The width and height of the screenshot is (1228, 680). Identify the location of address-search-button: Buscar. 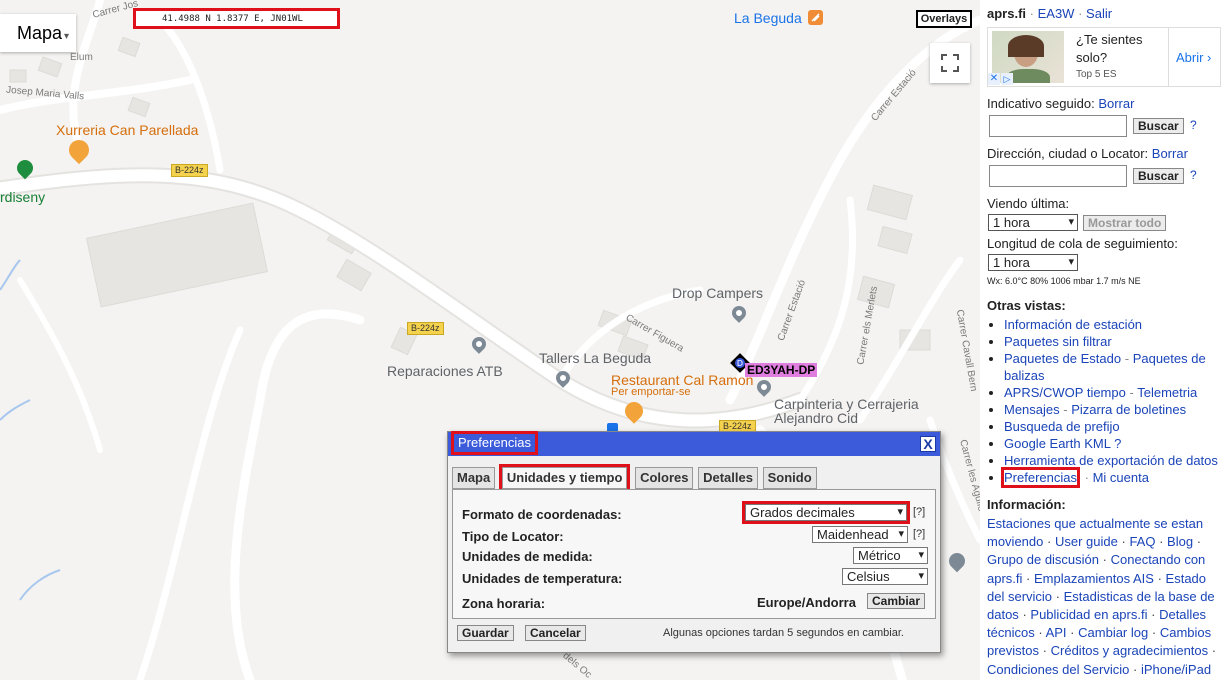
(1158, 176).